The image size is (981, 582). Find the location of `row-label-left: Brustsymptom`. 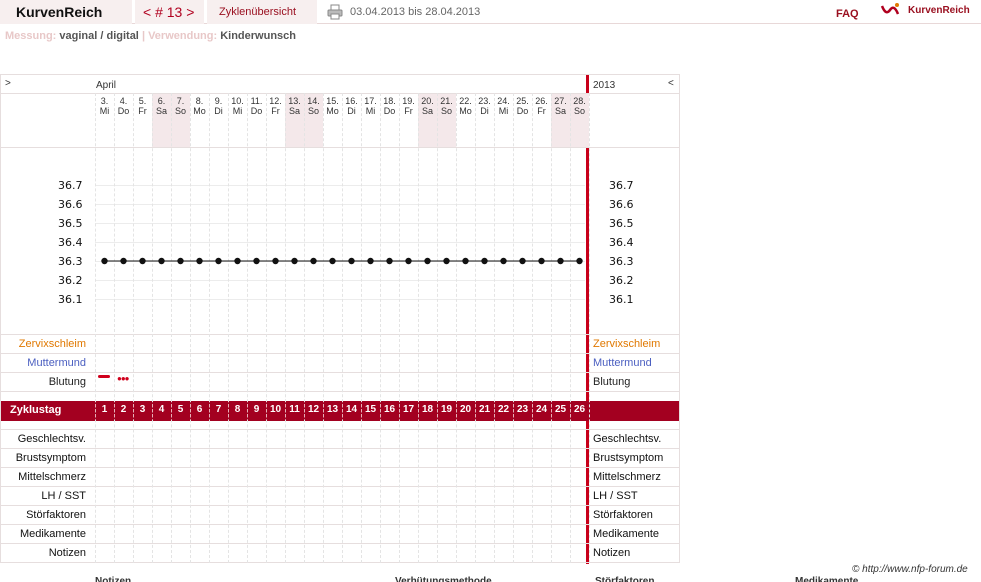

row-label-left: Brustsymptom is located at coordinates (51, 458).